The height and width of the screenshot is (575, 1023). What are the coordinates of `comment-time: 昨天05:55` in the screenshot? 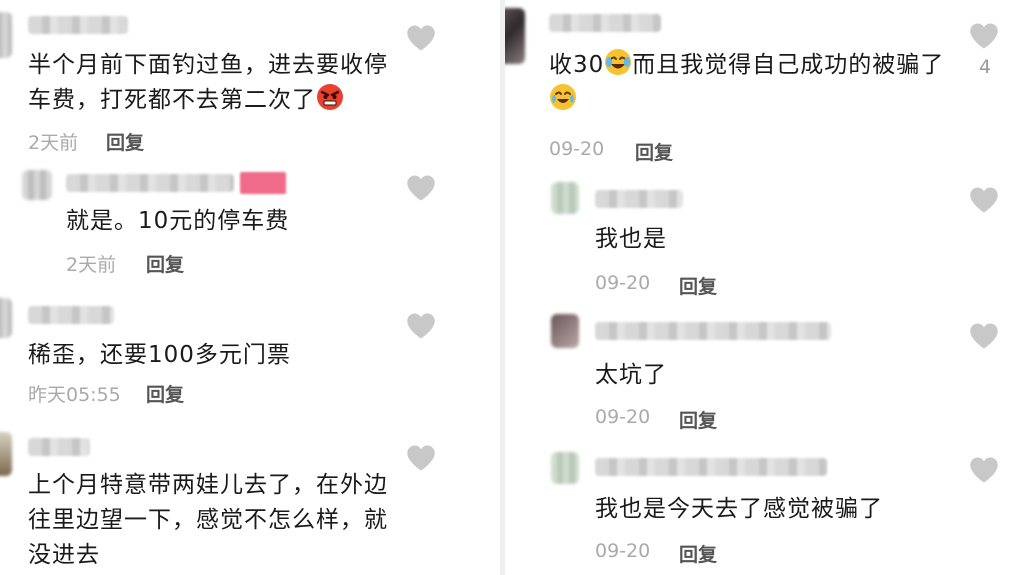 It's located at (74, 395).